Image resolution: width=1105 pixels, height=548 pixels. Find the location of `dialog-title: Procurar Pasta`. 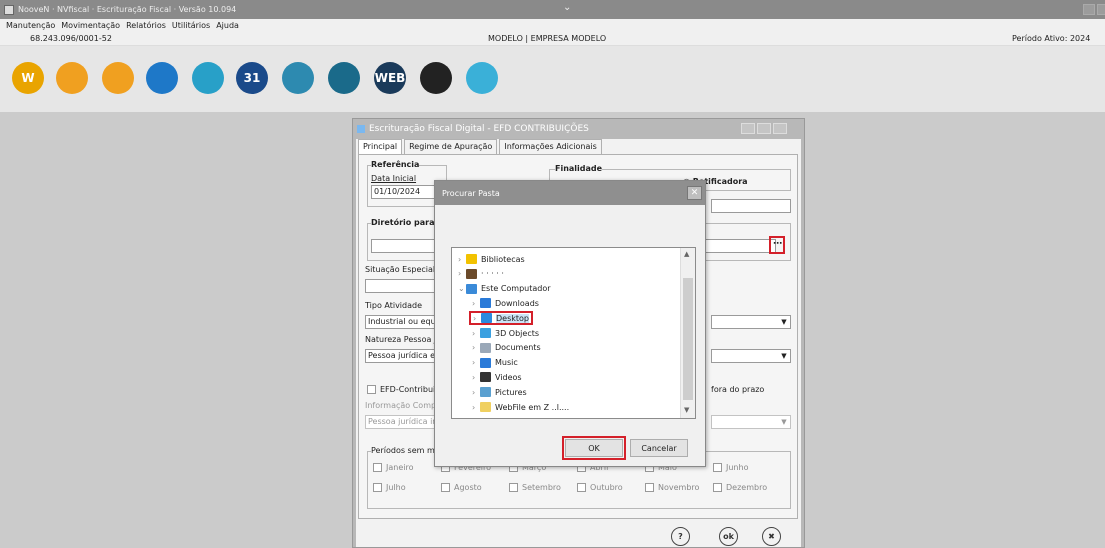

dialog-title: Procurar Pasta is located at coordinates (471, 193).